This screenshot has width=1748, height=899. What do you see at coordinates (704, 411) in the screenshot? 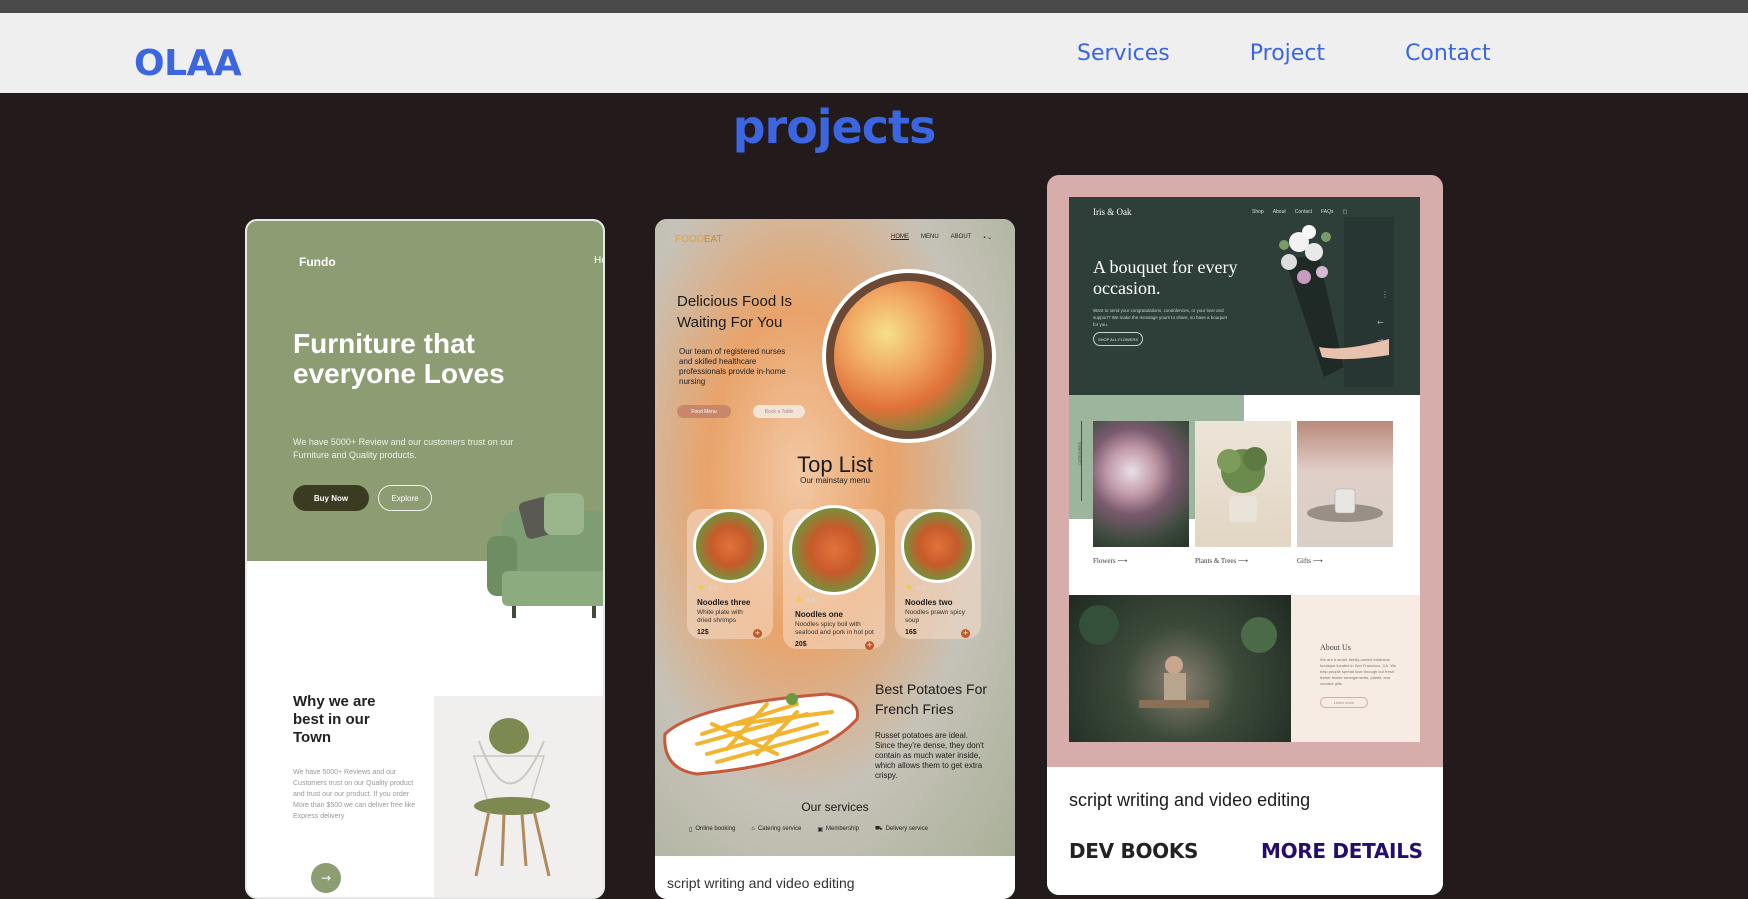
I see `food-menu-button: Food Menu` at bounding box center [704, 411].